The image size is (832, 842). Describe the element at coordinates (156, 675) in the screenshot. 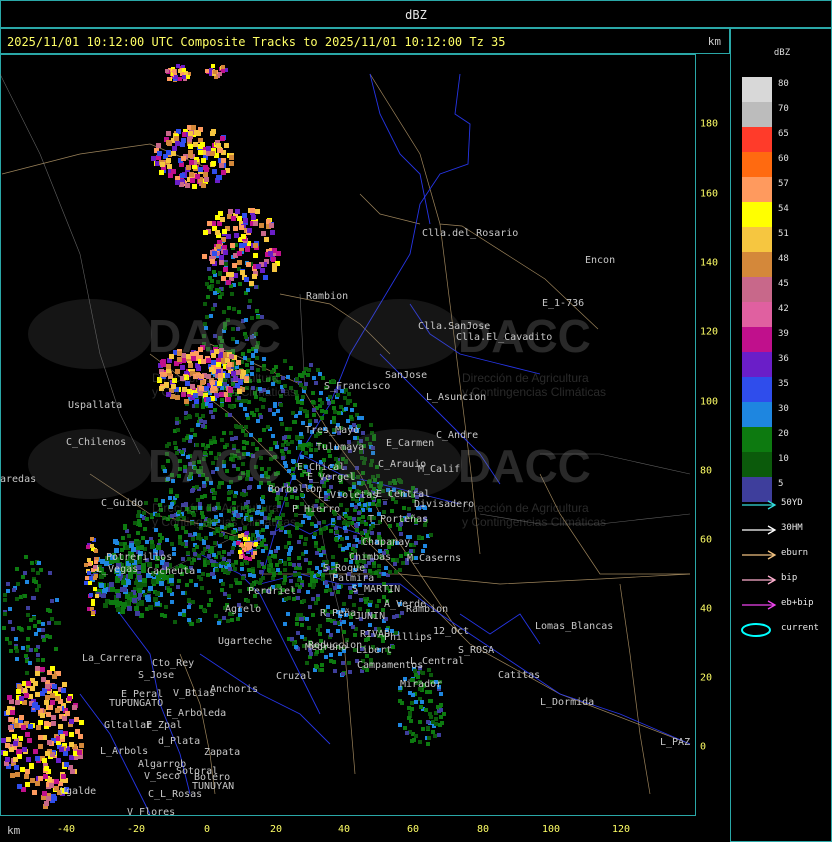

I see `place-label: S_Jose` at that location.